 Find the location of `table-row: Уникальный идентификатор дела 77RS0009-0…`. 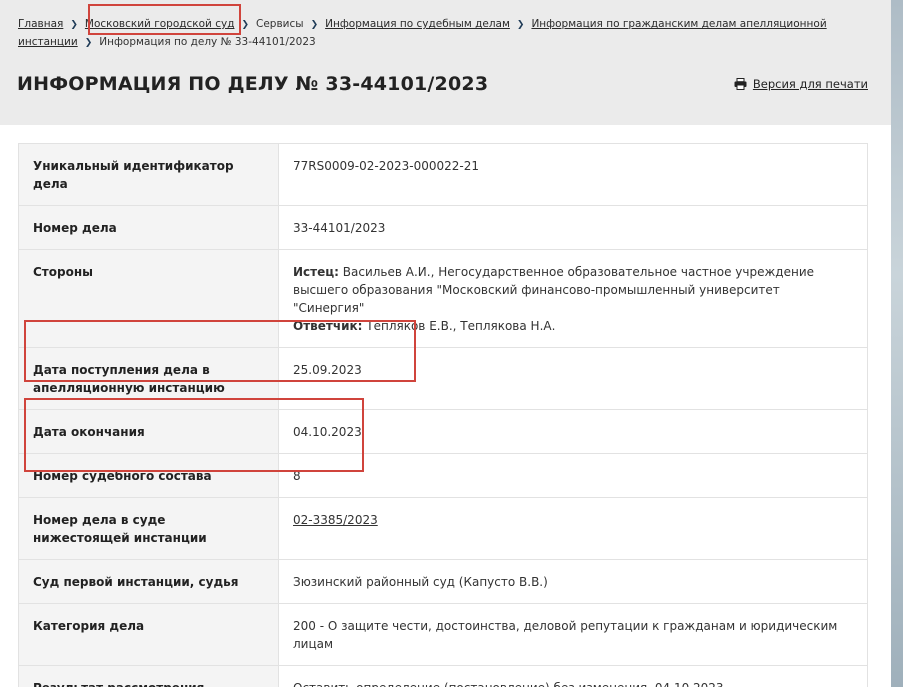

table-row: Уникальный идентификатор дела 77RS0009-0… is located at coordinates (443, 174).